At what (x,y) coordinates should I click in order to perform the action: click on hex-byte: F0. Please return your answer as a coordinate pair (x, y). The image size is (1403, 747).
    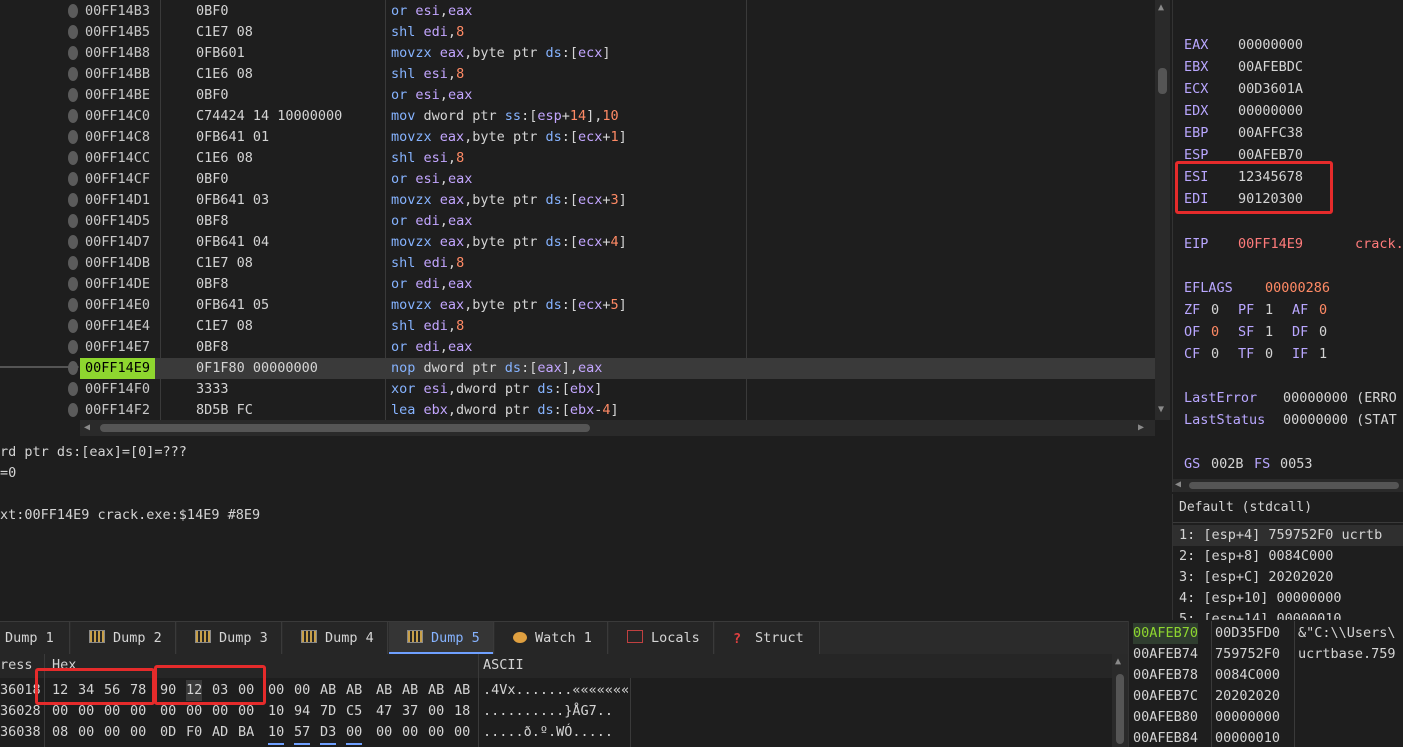
    Looking at the image, I should click on (194, 732).